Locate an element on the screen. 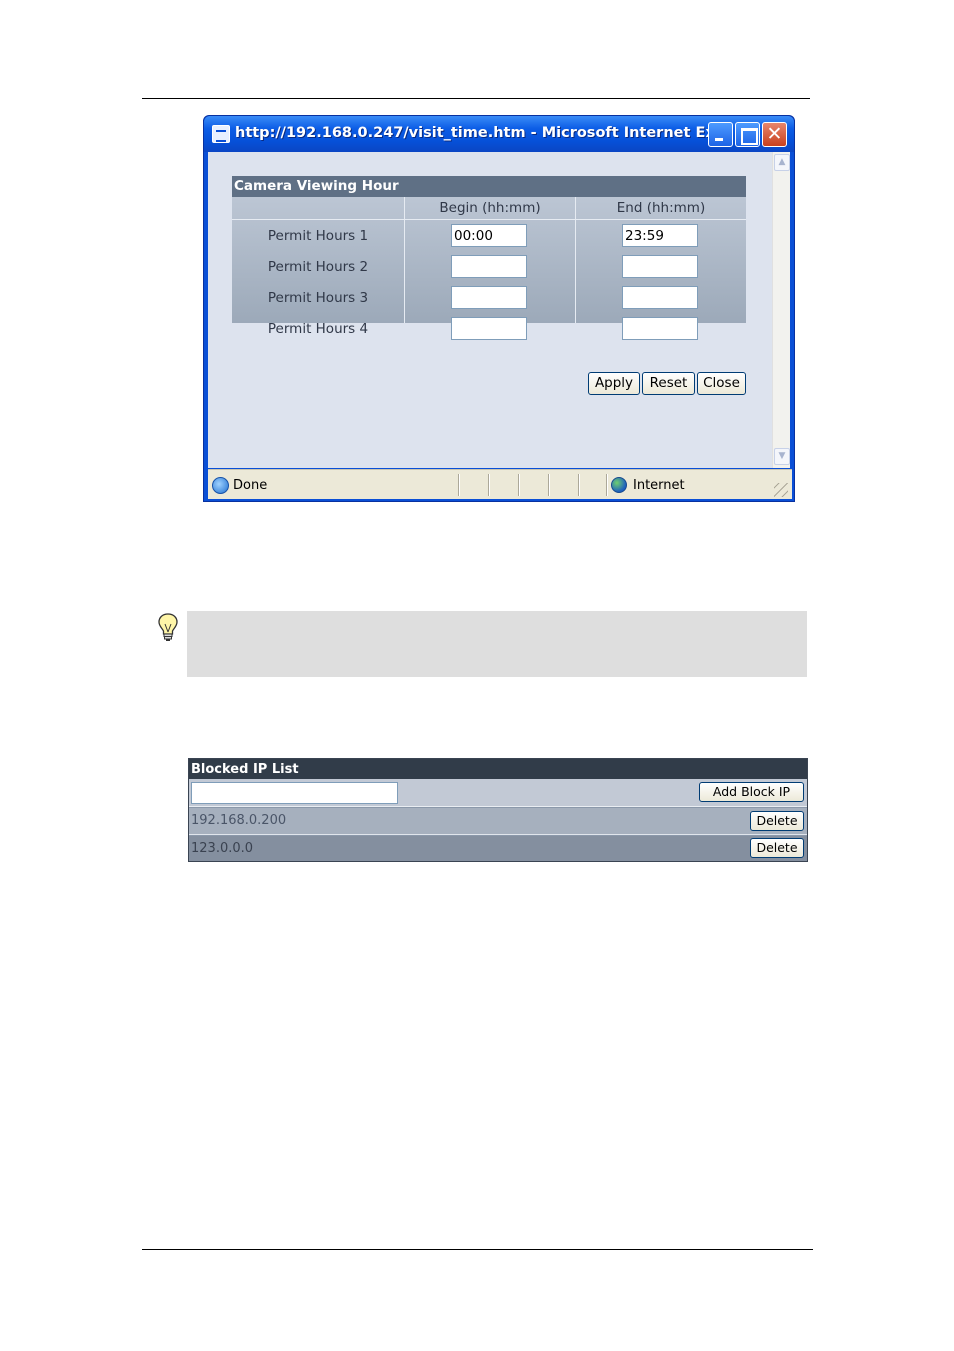 Image resolution: width=954 pixels, height=1351 pixels. camera-viewing-title: Camera Viewing Hour is located at coordinates (489, 186).